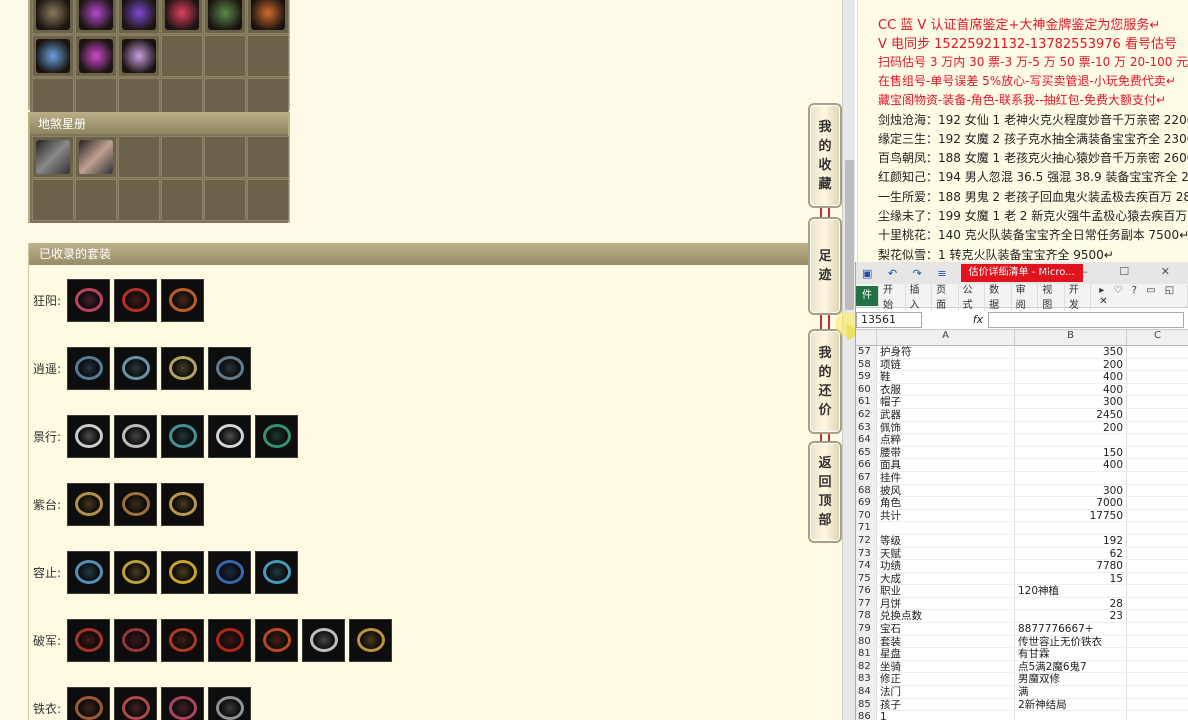 The width and height of the screenshot is (1188, 720). I want to click on cell-b: 300, so click(1070, 490).